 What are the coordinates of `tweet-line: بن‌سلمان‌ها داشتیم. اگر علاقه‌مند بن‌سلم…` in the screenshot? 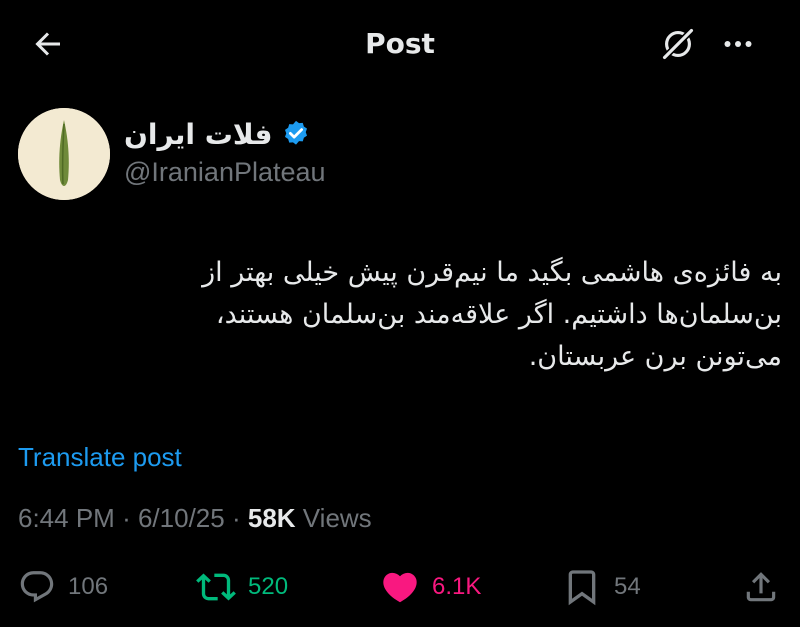 It's located at (498, 314).